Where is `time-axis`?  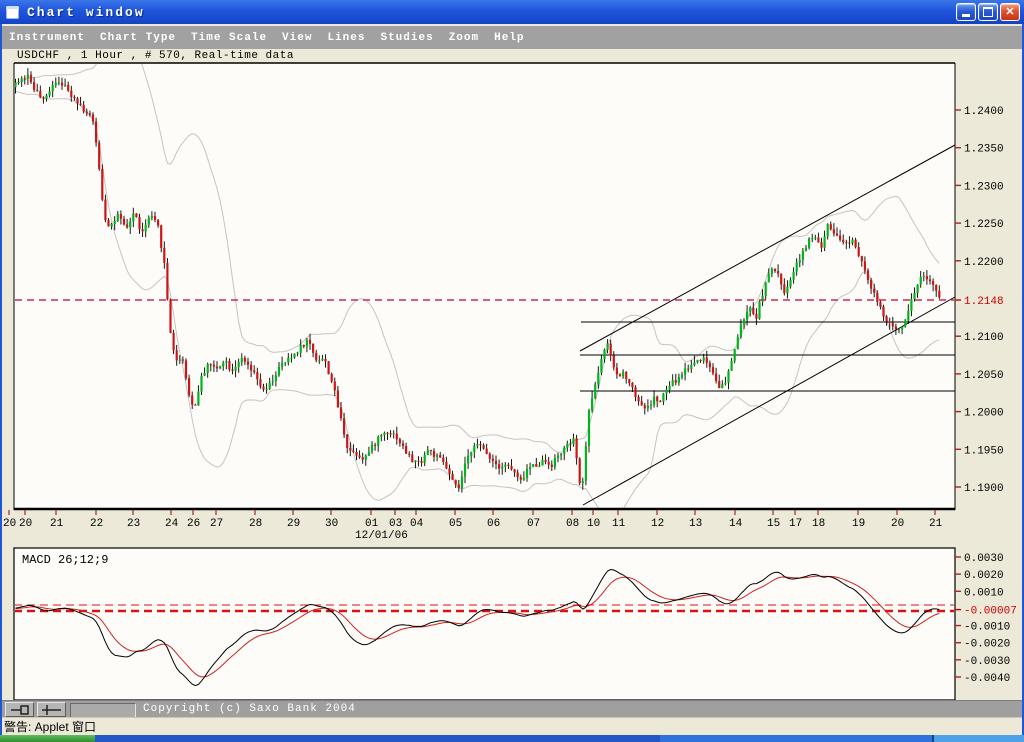
time-axis is located at coordinates (484, 524).